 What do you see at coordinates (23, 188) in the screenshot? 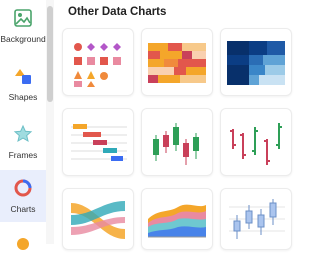
I see `chart-icon` at bounding box center [23, 188].